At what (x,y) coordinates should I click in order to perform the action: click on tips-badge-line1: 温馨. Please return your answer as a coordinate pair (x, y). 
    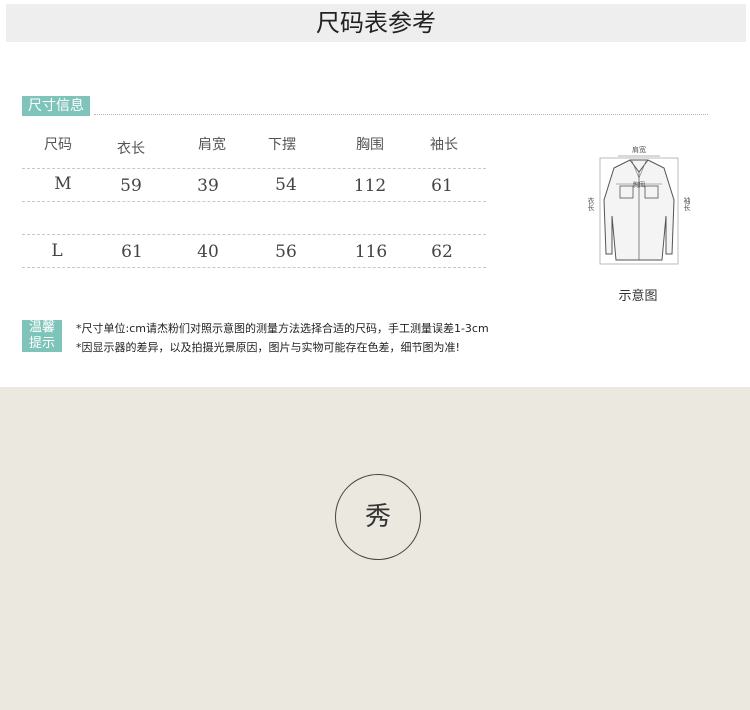
    Looking at the image, I should click on (41, 327).